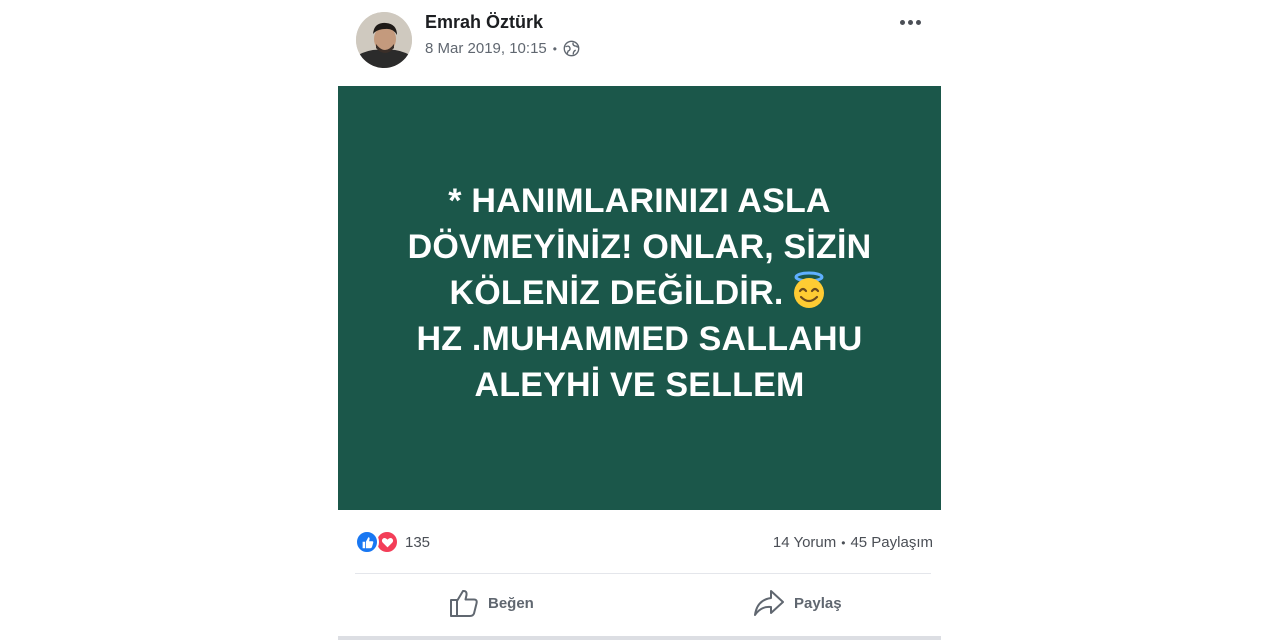 This screenshot has width=1280, height=640. Describe the element at coordinates (639, 542) in the screenshot. I see `post-stats: 135 14 Yorum • 45 Paylaşım` at that location.